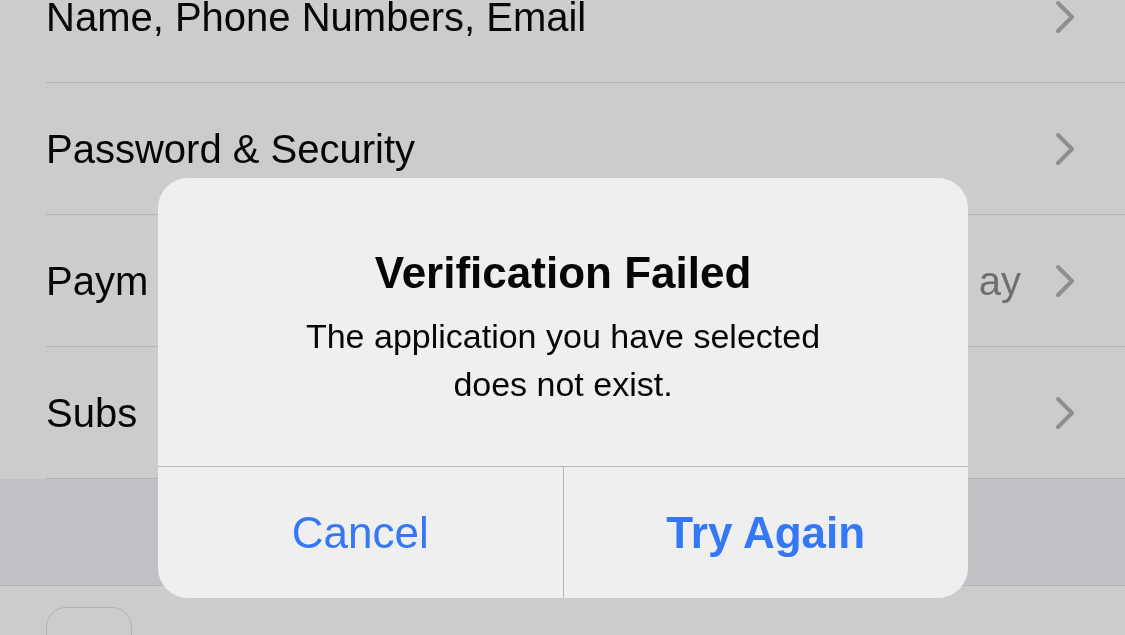 This screenshot has width=1125, height=635. I want to click on settings-row: Name, Phone Numbers, Email, so click(562, 41).